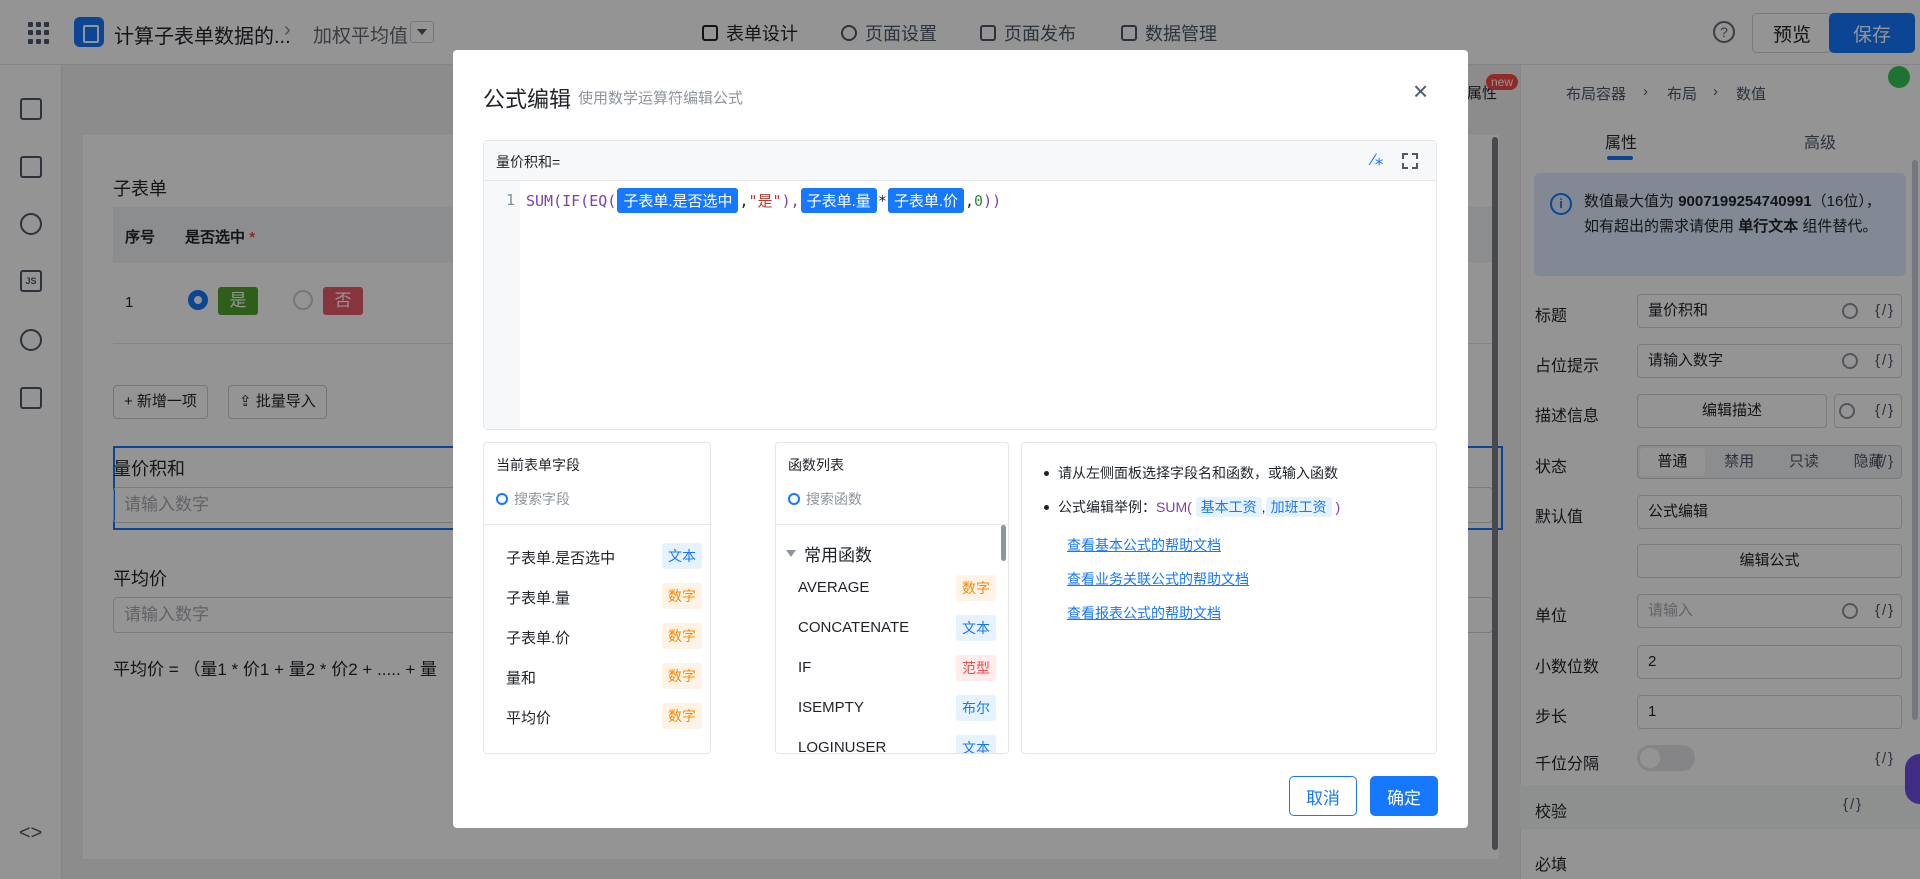  What do you see at coordinates (1420, 91) in the screenshot?
I see `close-icon: ×` at bounding box center [1420, 91].